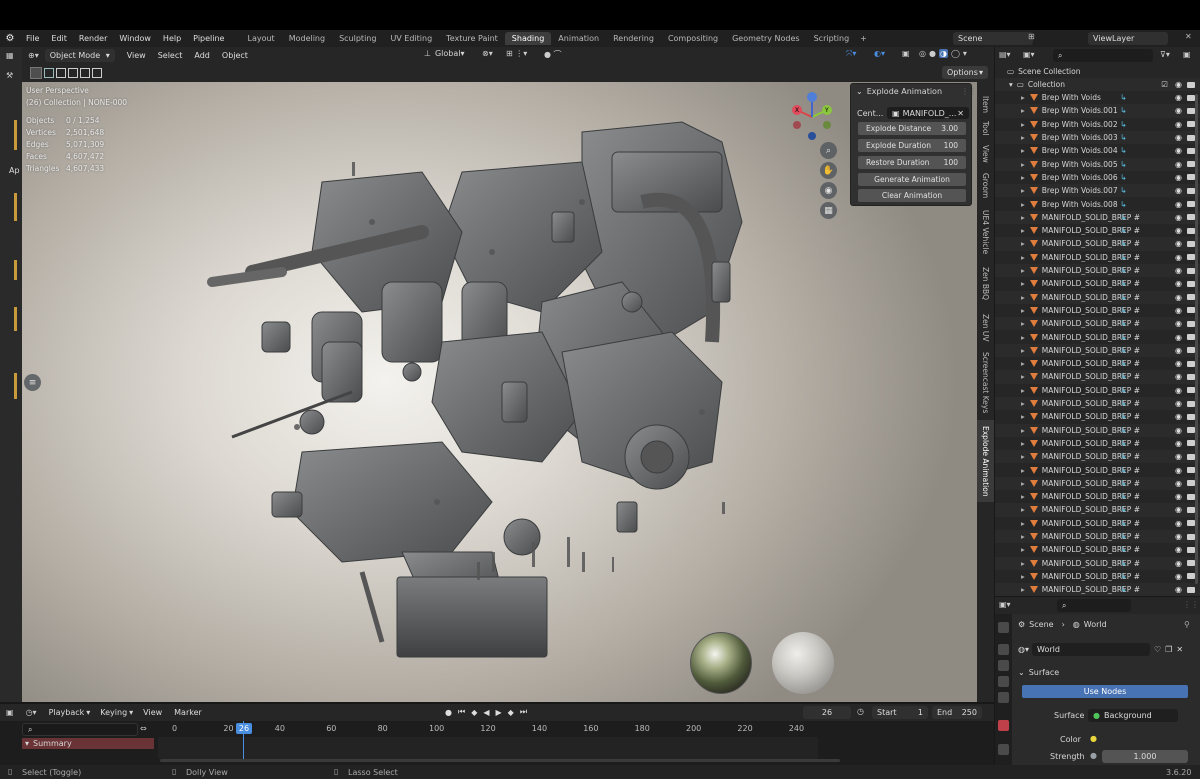 This screenshot has height=779, width=1200. I want to click on outliner-search: ⌕, so click(1103, 55).